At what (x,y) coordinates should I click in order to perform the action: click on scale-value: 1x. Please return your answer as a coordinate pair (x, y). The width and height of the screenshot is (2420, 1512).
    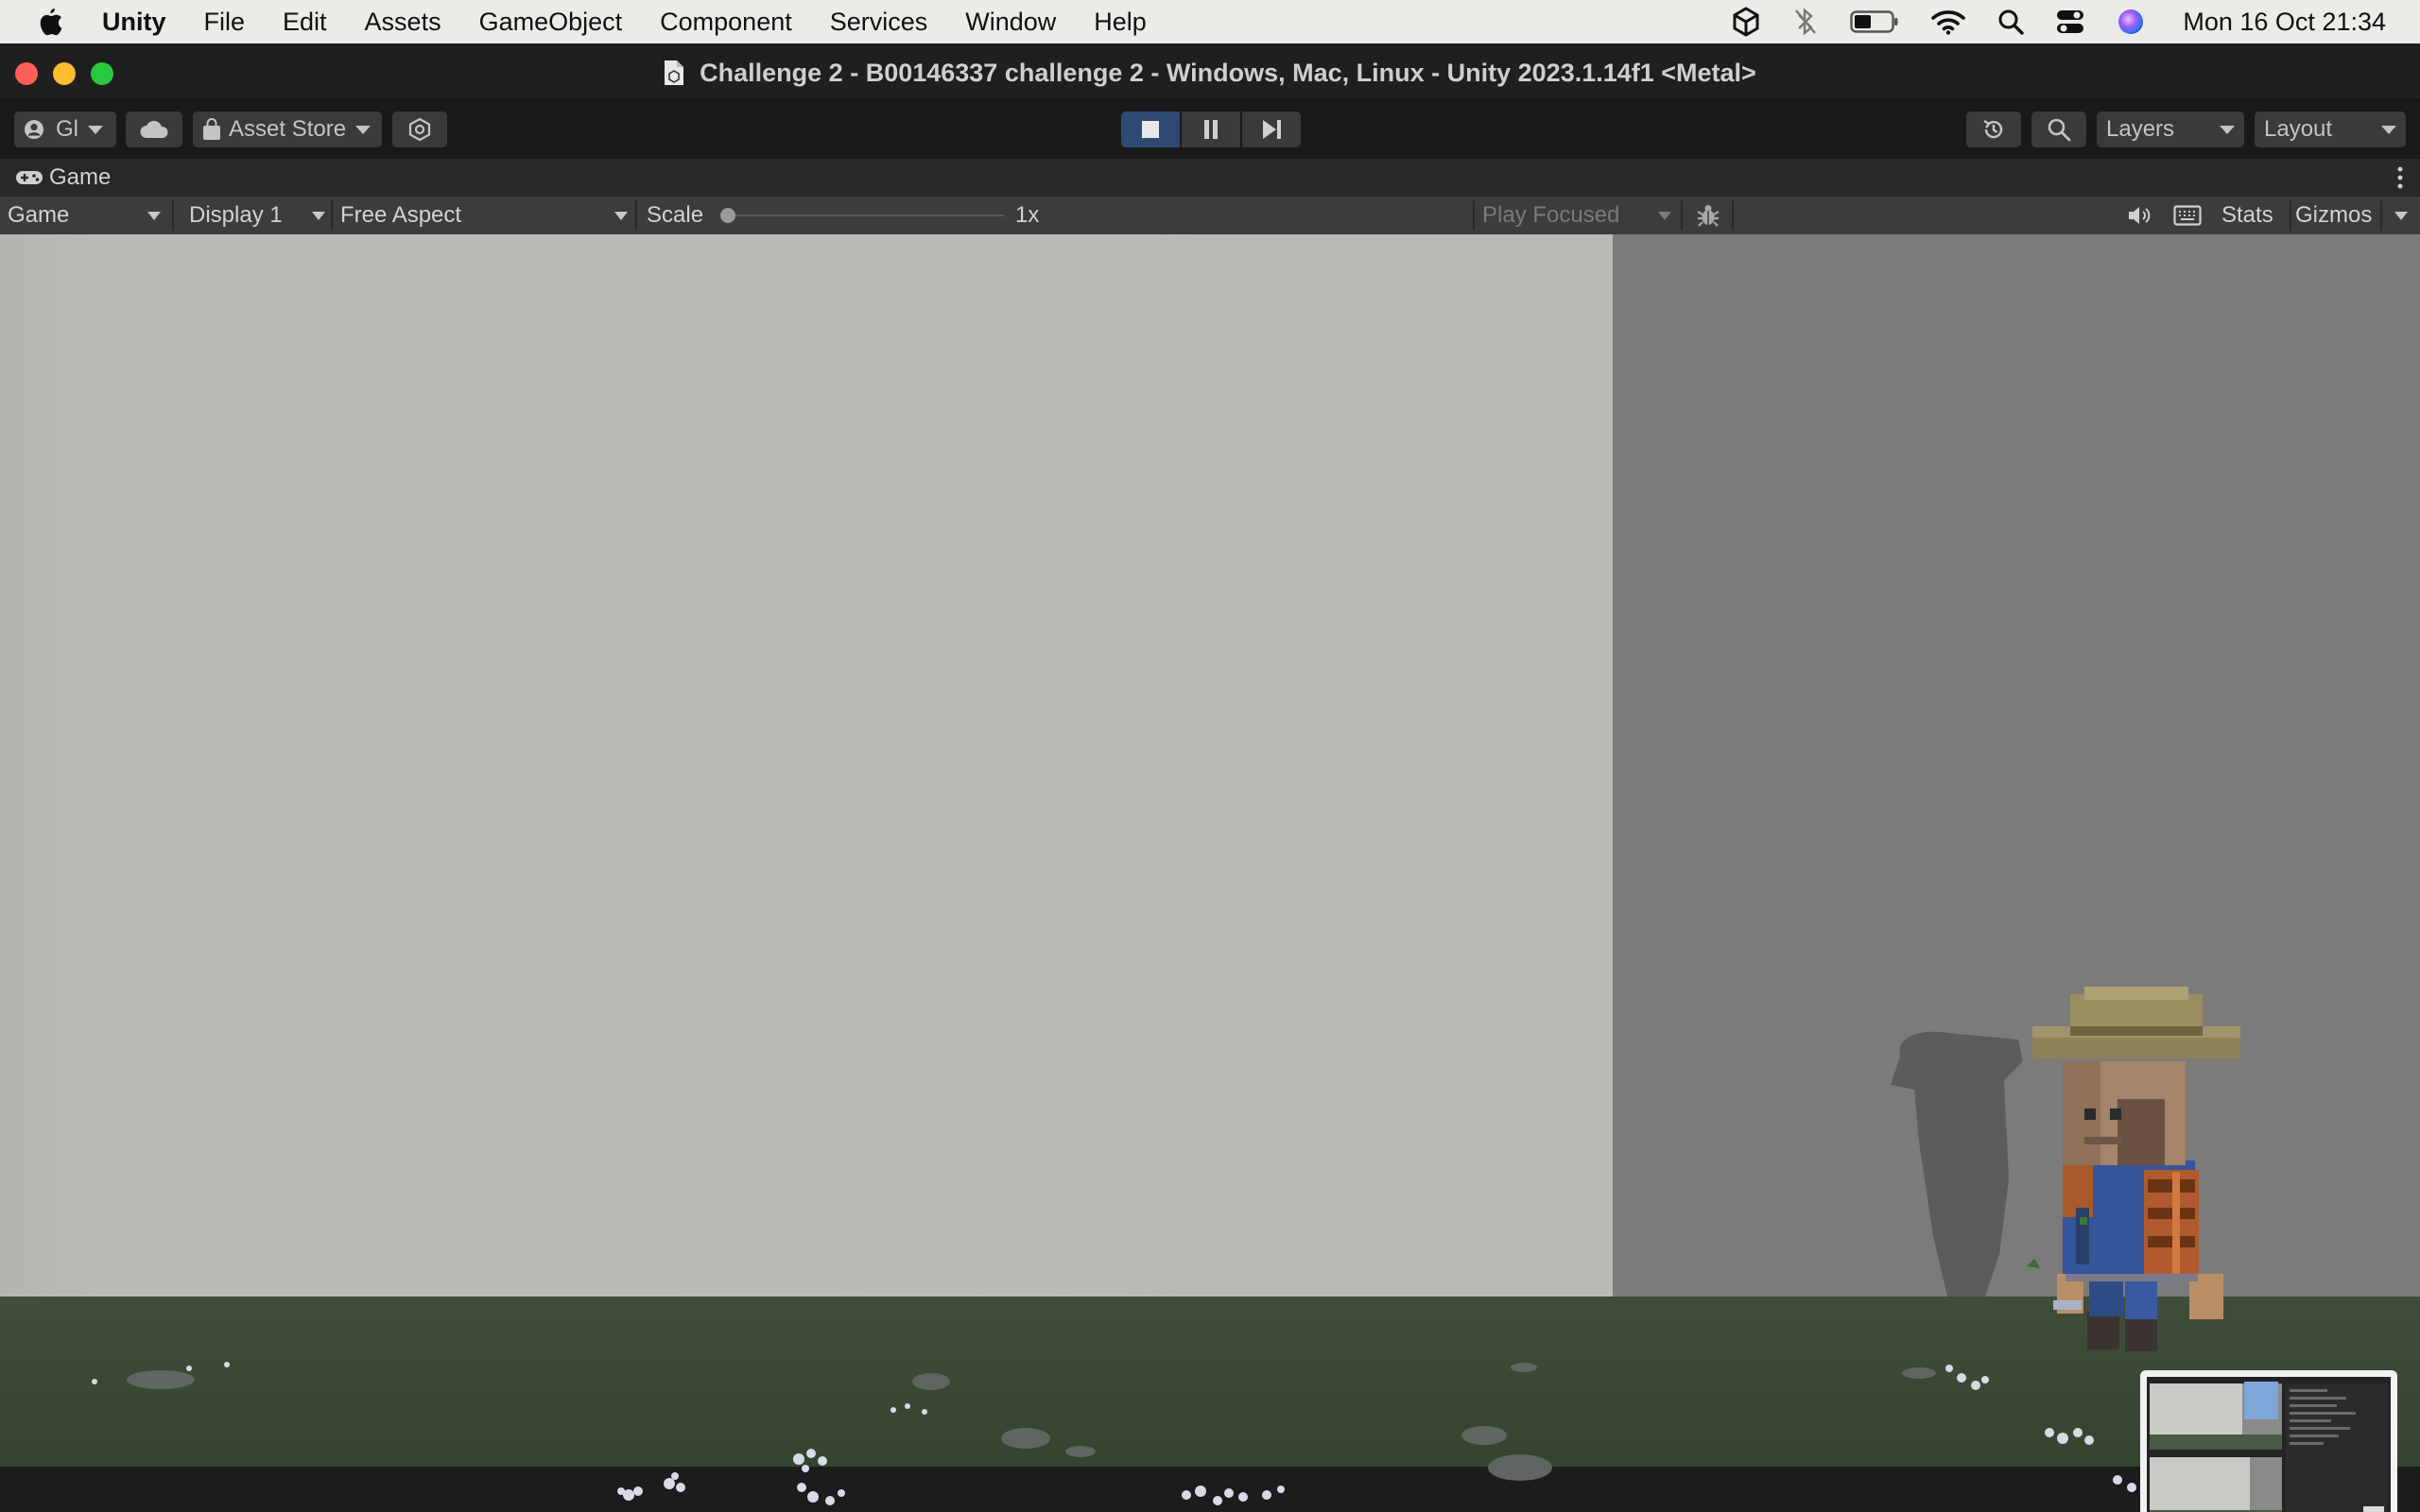
    Looking at the image, I should click on (1027, 215).